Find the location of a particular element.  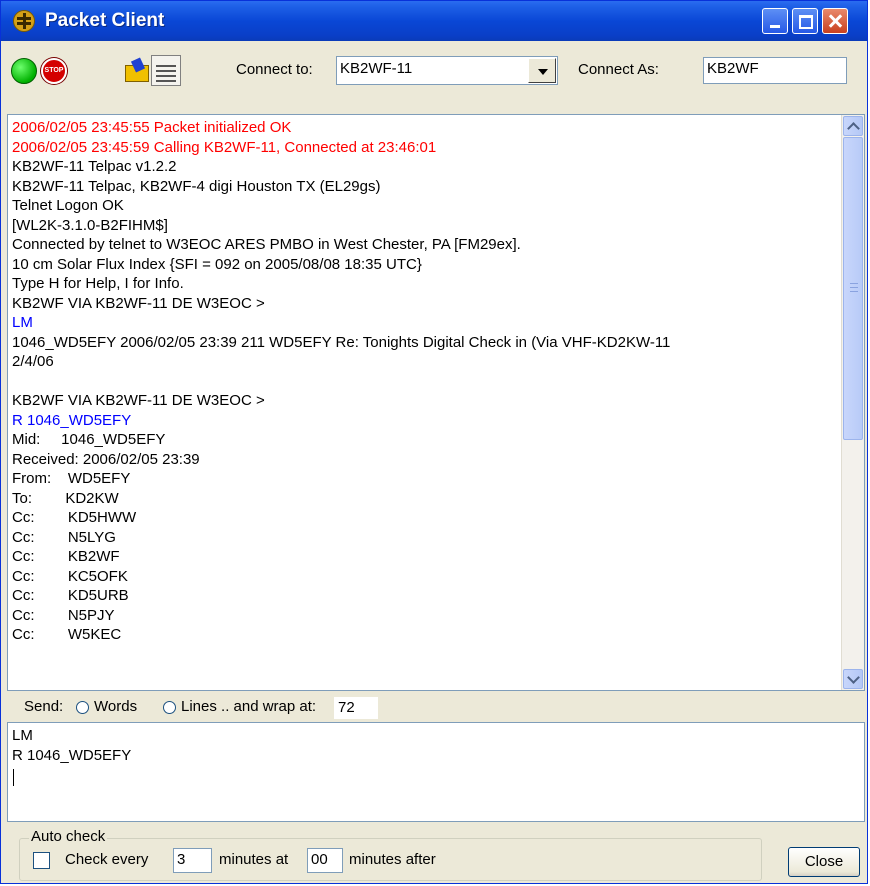

connect-to-label: Connect to: is located at coordinates (274, 69).